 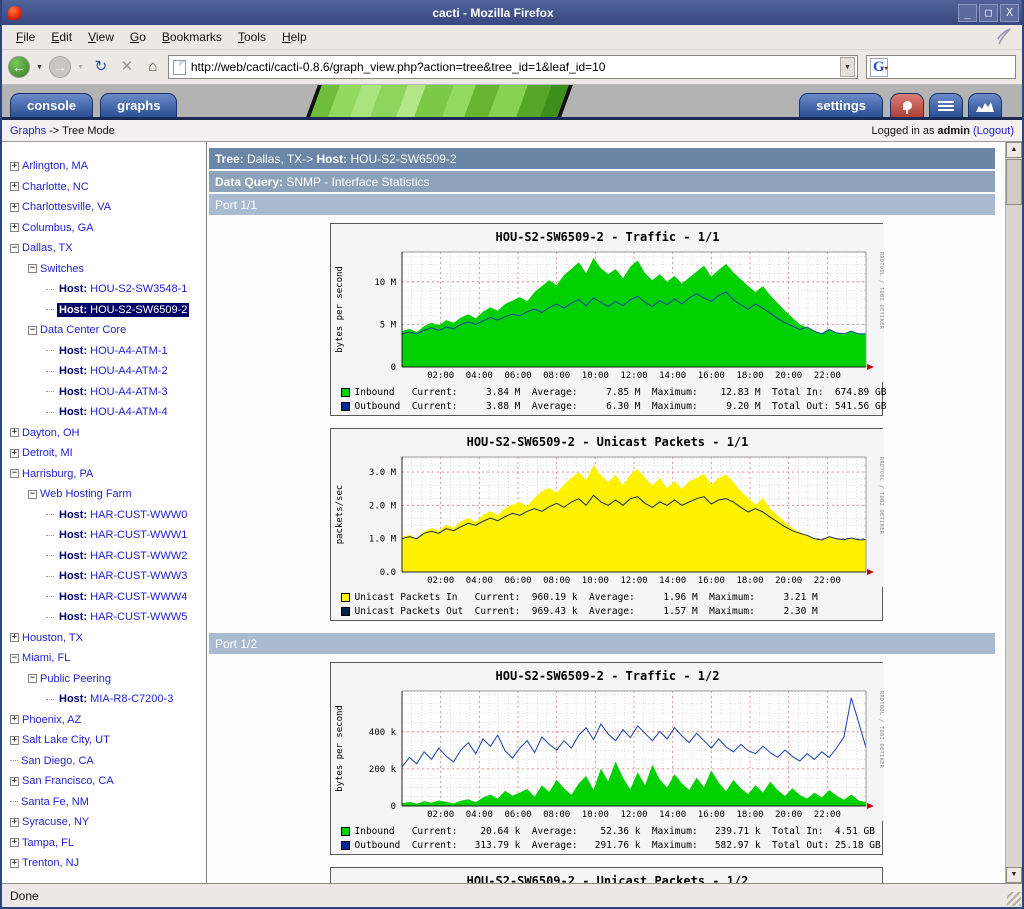 I want to click on vertical-scrollbar: ▲ ▼, so click(x=1013, y=512).